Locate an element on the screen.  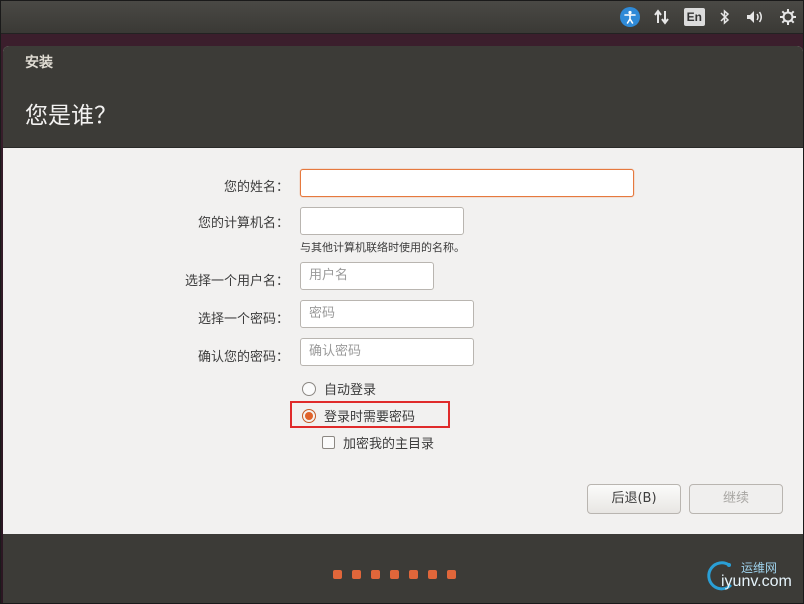
auto-login-label: 自动登录 is located at coordinates (350, 390).